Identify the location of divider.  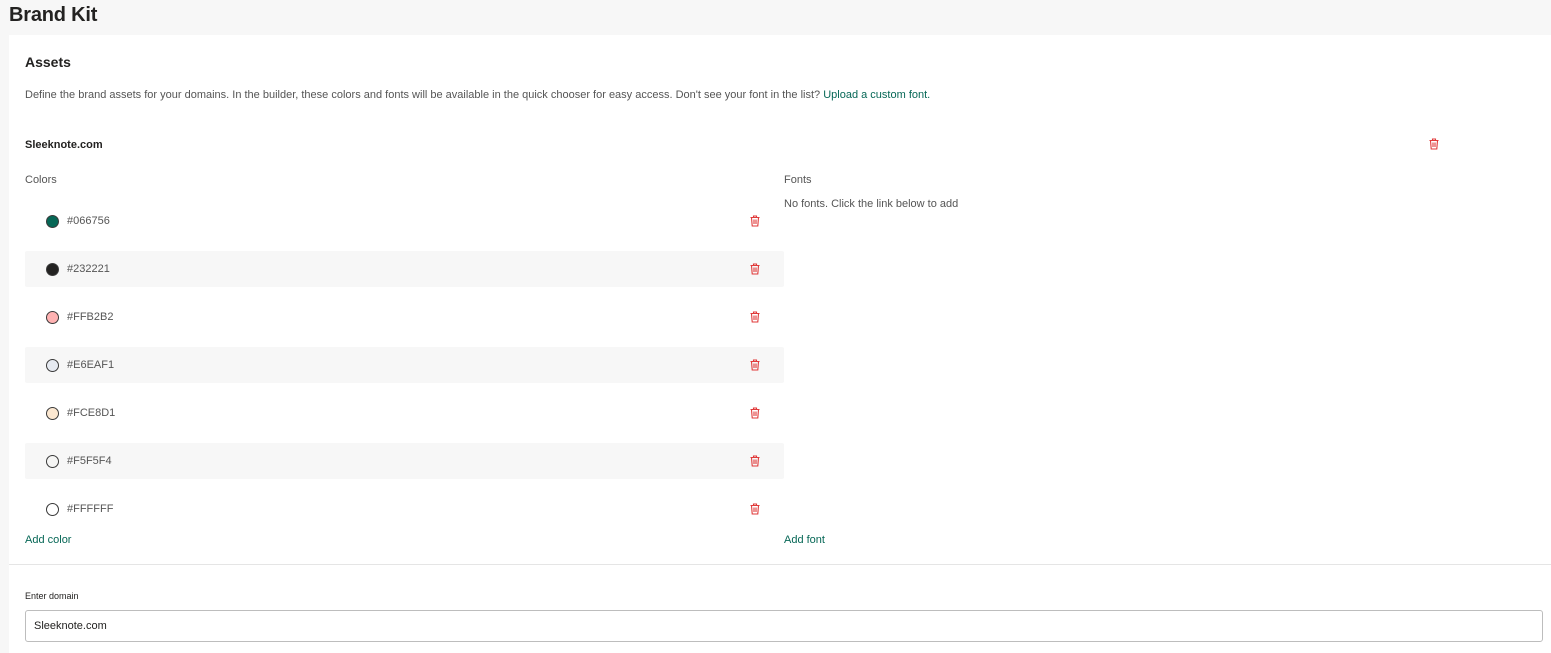
(780, 564).